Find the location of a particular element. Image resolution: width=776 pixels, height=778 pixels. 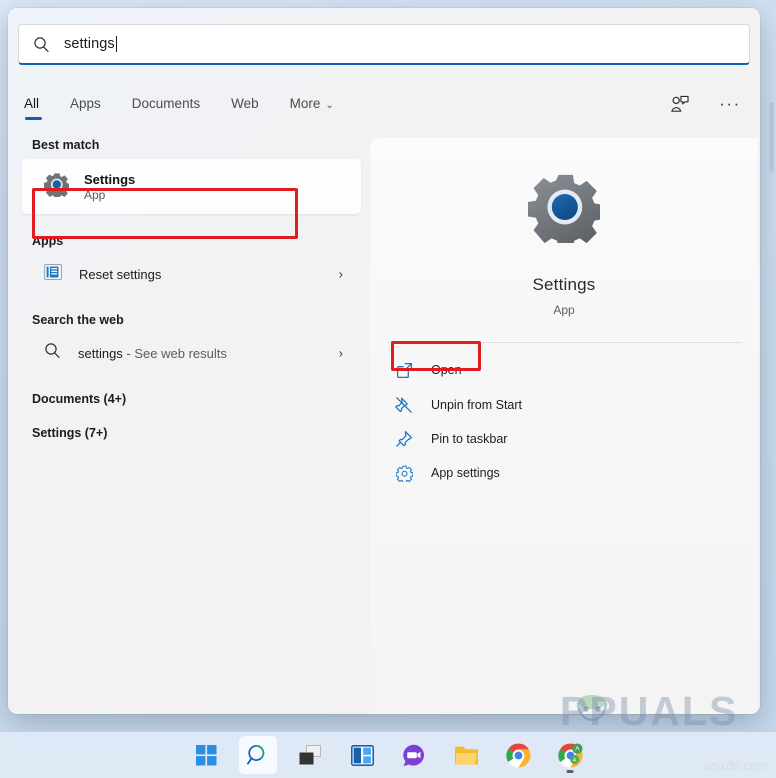

result-label: settings - See web results is located at coordinates (152, 353).